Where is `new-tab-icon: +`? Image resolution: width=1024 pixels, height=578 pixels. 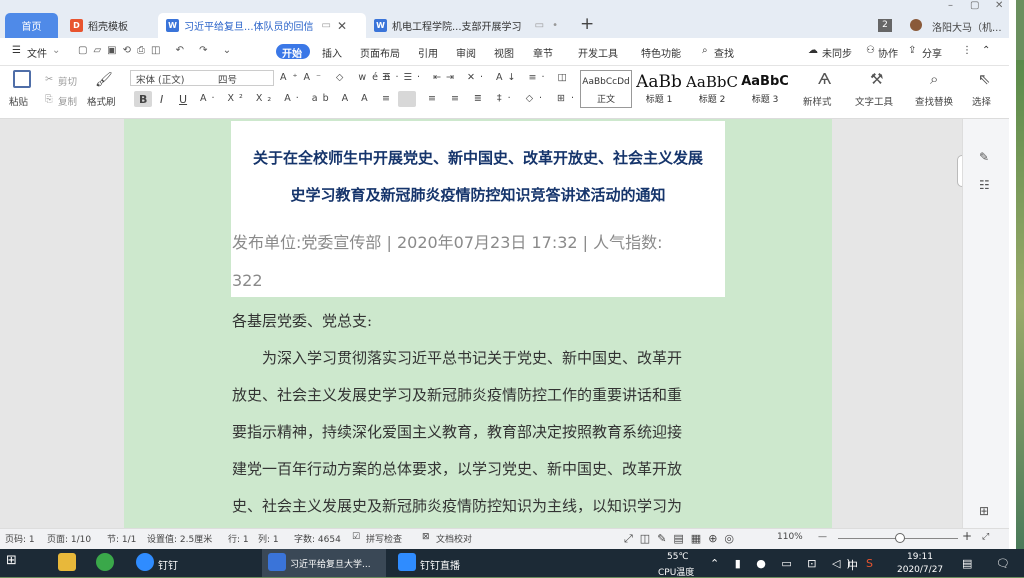 new-tab-icon: + is located at coordinates (587, 24).